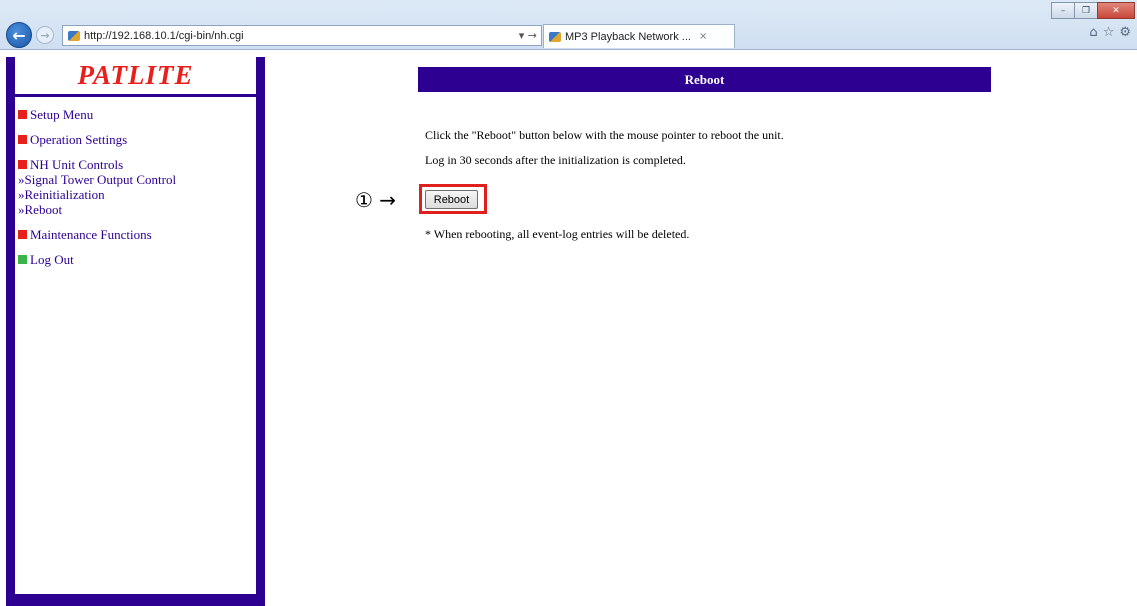 This screenshot has width=1137, height=606. Describe the element at coordinates (555, 36) in the screenshot. I see `tab-favicon-icon` at that location.